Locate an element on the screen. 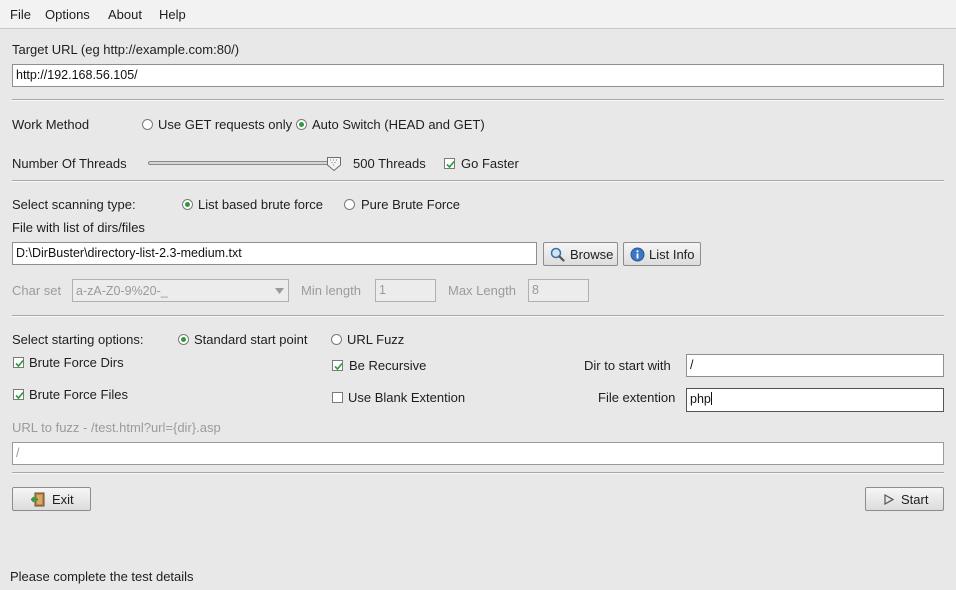 This screenshot has width=956, height=590. brute-dirs-checkbox is located at coordinates (18, 362).